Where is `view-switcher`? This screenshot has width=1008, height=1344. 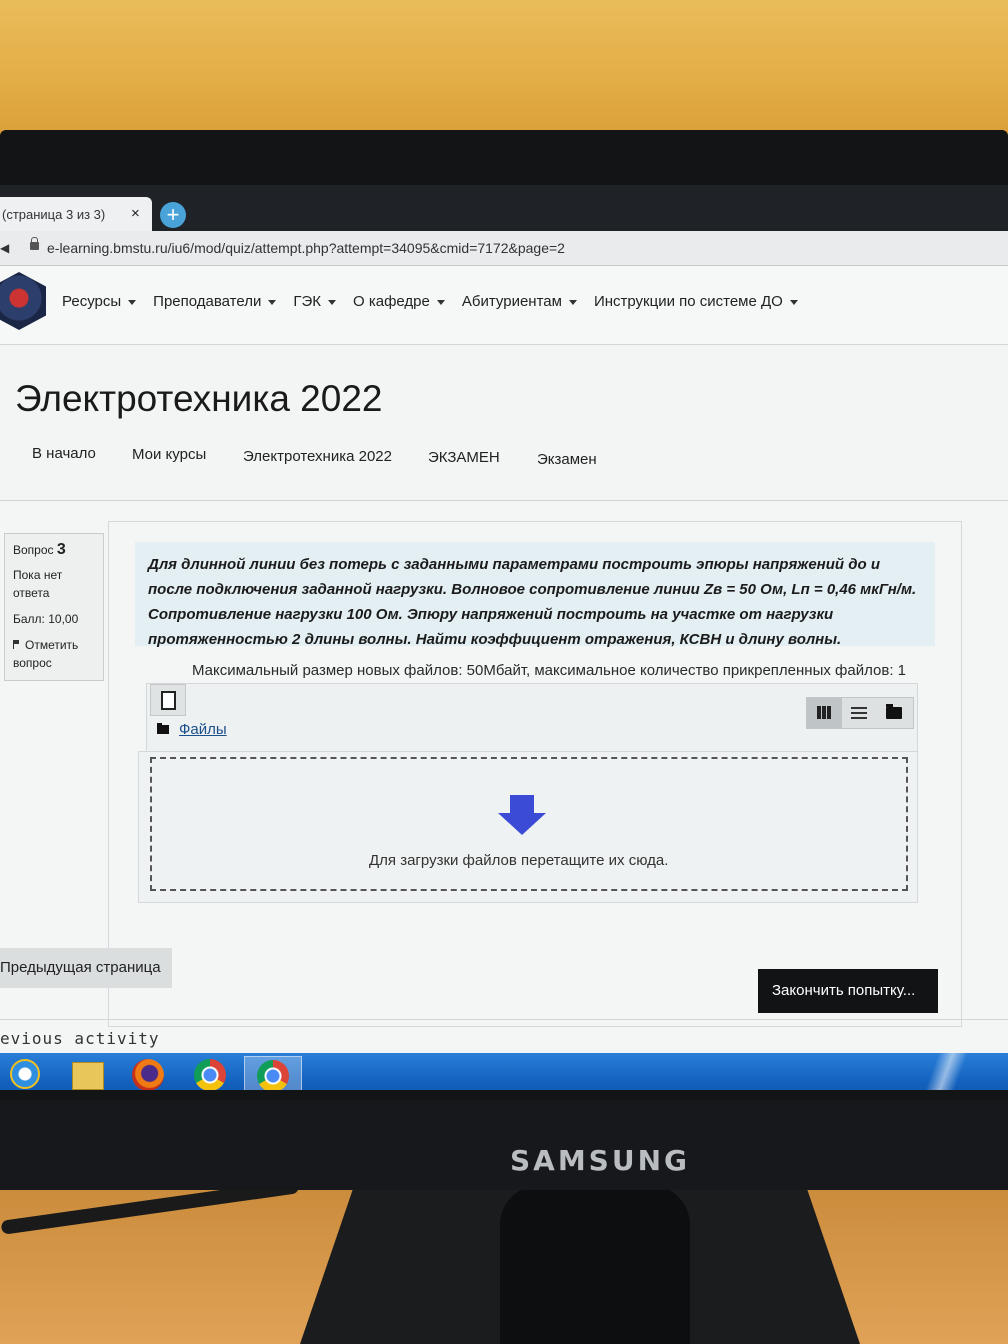 view-switcher is located at coordinates (860, 713).